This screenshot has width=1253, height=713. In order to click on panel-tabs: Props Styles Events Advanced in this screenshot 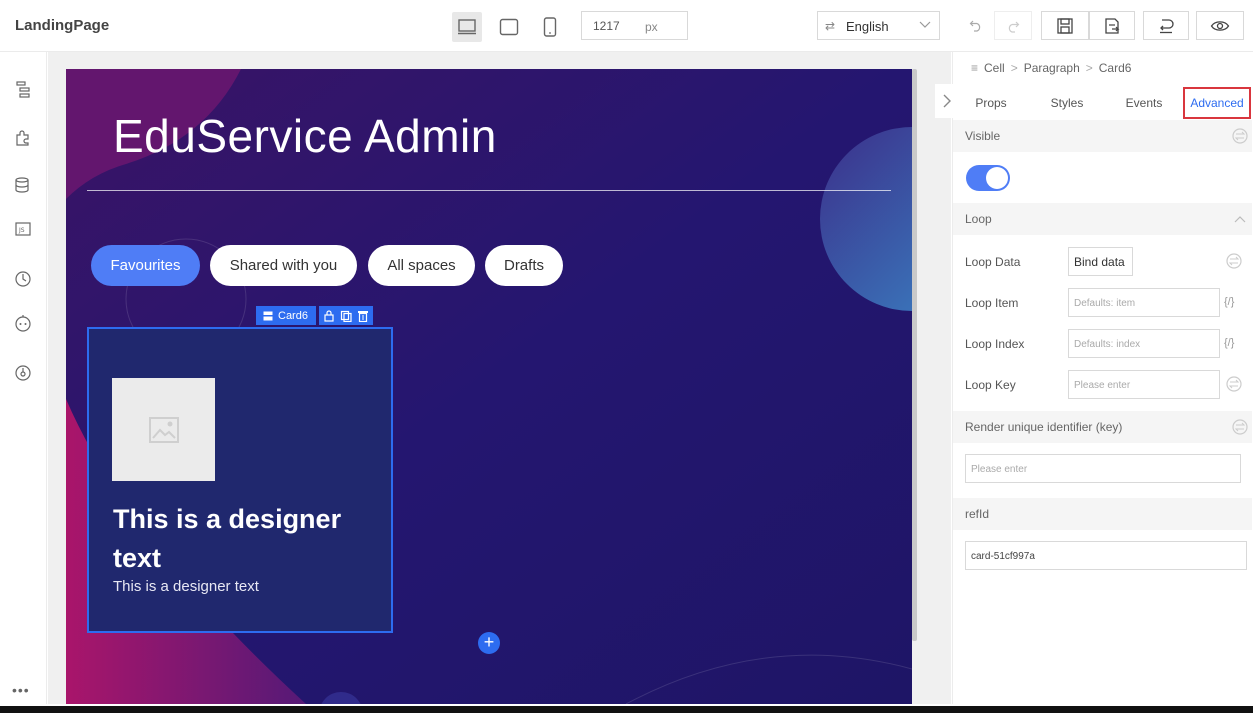, I will do `click(1103, 103)`.